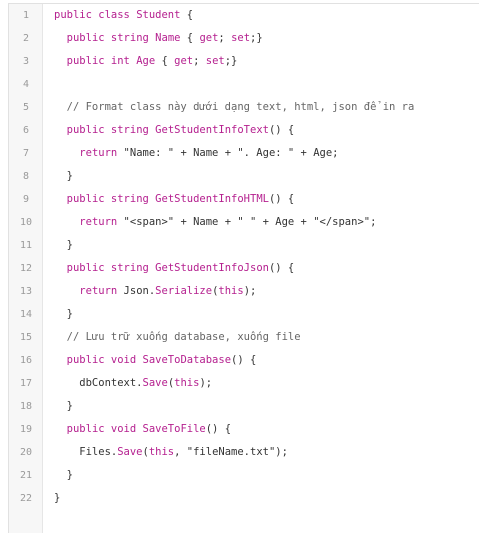 Image resolution: width=479 pixels, height=533 pixels. I want to click on code-line: 16 public void SaveToDatabase() {, so click(244, 360).